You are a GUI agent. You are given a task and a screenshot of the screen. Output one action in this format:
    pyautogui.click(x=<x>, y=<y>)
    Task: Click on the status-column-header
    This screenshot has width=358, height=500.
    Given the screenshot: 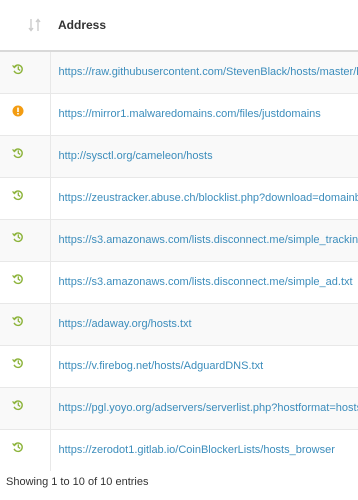 What is the action you would take?
    pyautogui.click(x=25, y=26)
    